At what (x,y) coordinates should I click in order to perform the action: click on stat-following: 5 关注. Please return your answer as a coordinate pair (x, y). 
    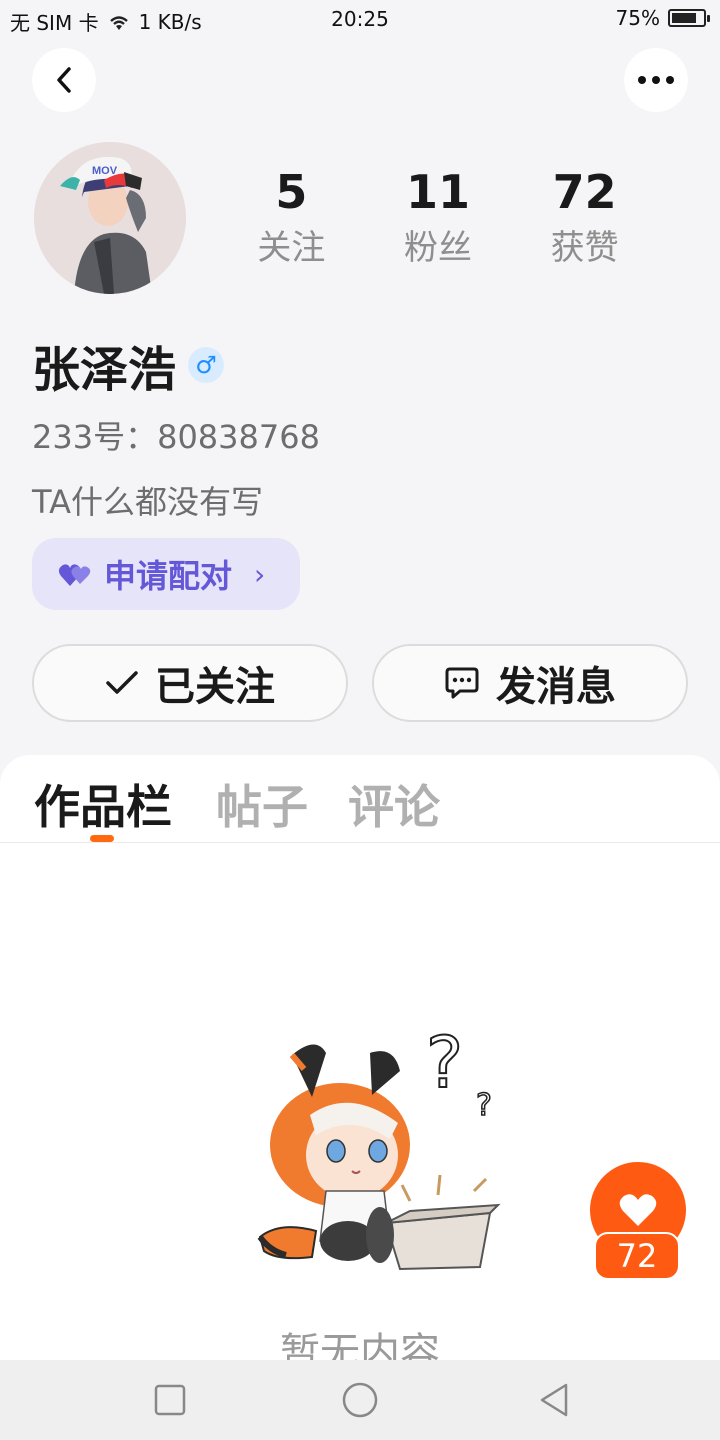
    Looking at the image, I should click on (291, 216).